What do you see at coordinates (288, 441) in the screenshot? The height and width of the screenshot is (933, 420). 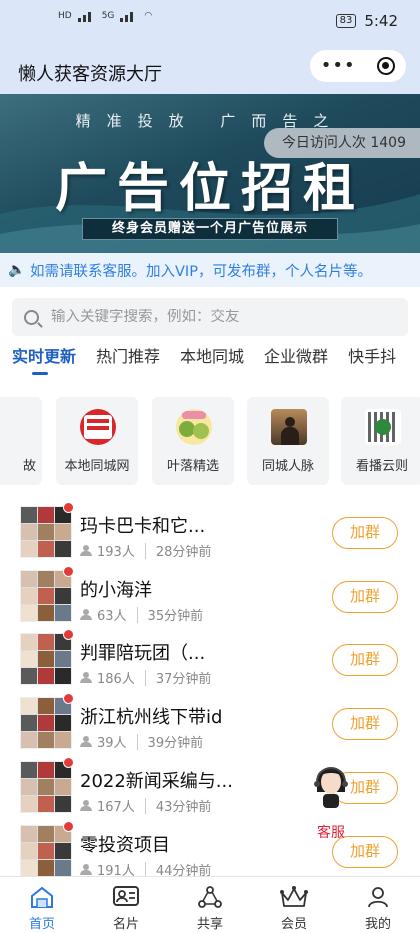 I see `category-card-people: 同城人脉` at bounding box center [288, 441].